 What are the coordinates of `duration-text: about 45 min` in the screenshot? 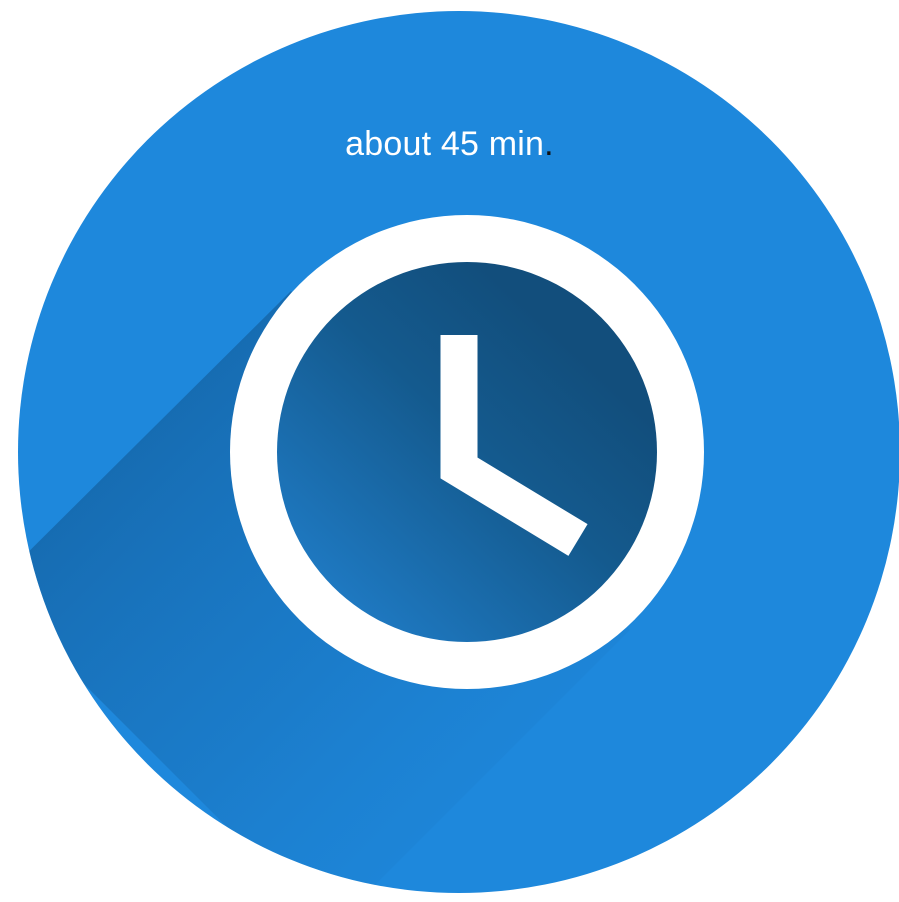 It's located at (445, 144).